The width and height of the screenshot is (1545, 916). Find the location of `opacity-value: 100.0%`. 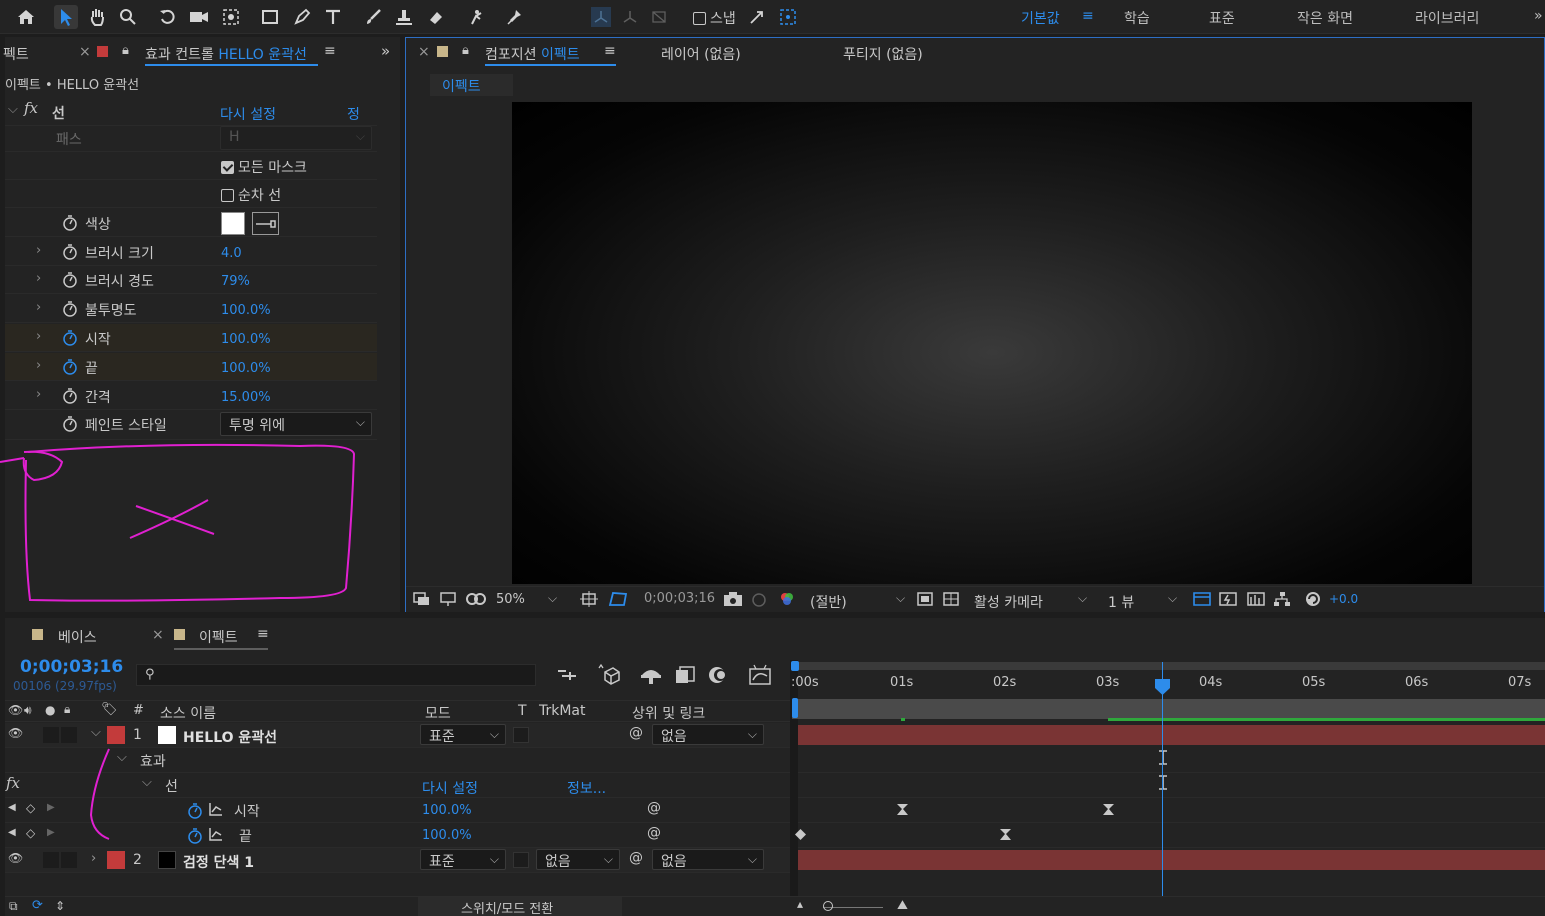

opacity-value: 100.0% is located at coordinates (246, 310).